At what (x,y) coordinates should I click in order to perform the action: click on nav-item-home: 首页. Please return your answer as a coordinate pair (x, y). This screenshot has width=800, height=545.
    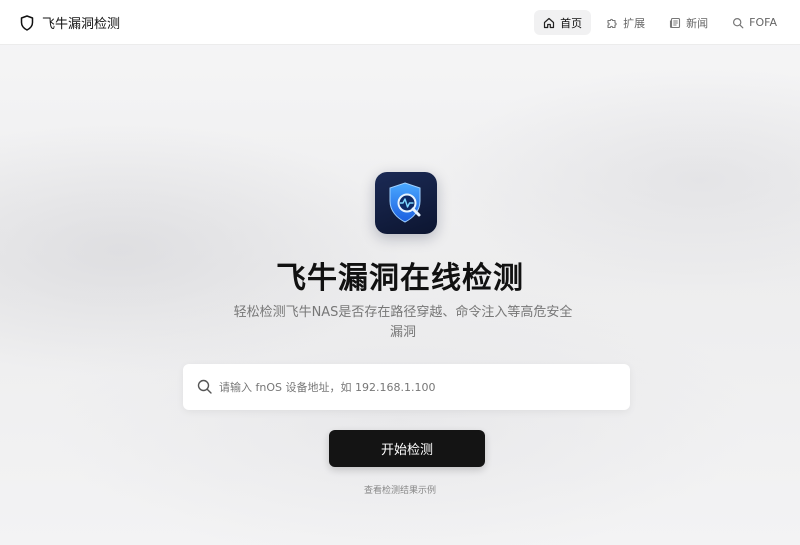
    Looking at the image, I should click on (563, 22).